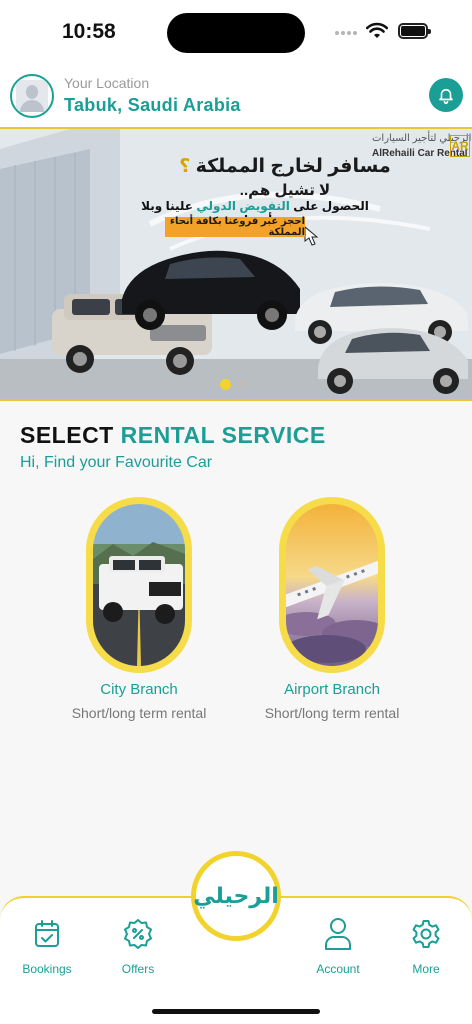 The width and height of the screenshot is (472, 1024). I want to click on location-value: Tabuk, Saudi Arabia, so click(152, 105).